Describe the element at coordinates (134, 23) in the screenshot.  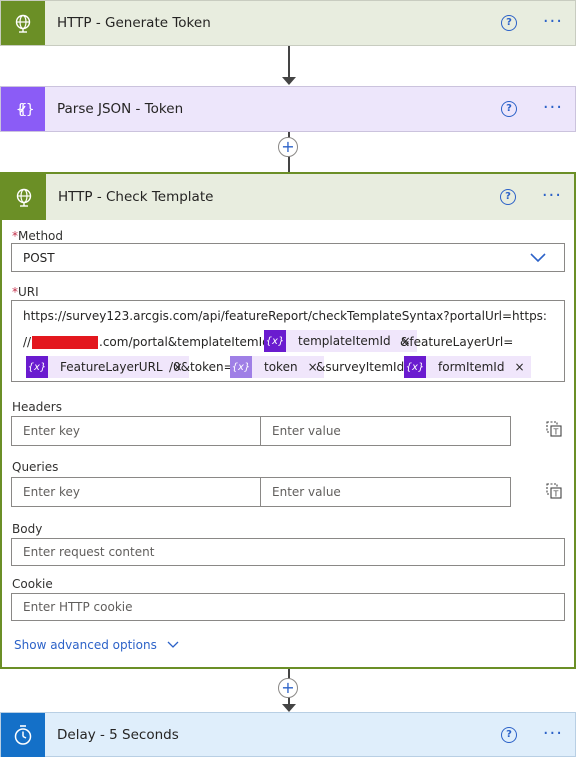
I see `step-title: HTTP - Generate Token` at that location.